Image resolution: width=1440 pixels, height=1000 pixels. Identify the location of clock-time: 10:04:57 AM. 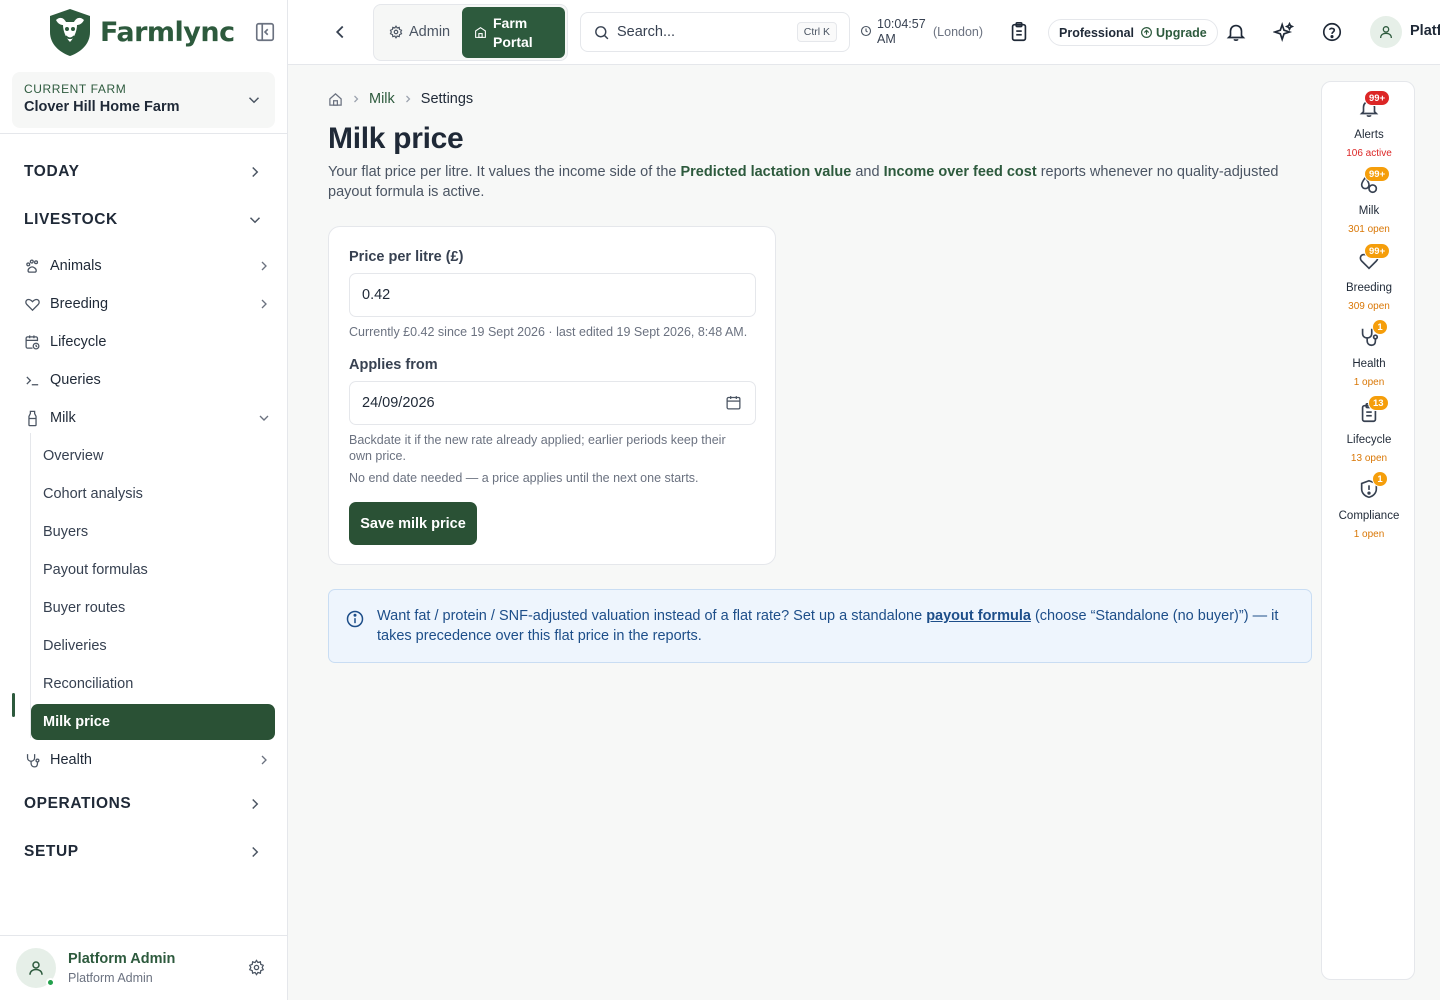
(901, 31).